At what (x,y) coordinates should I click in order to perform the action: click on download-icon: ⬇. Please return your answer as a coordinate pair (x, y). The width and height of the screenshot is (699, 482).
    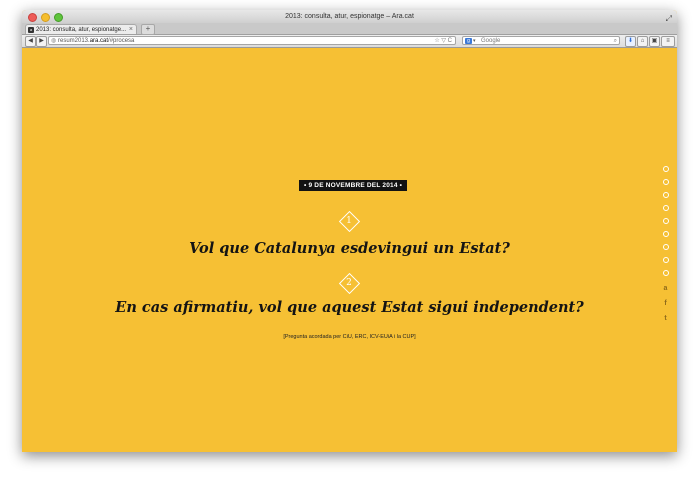
    Looking at the image, I should click on (630, 41).